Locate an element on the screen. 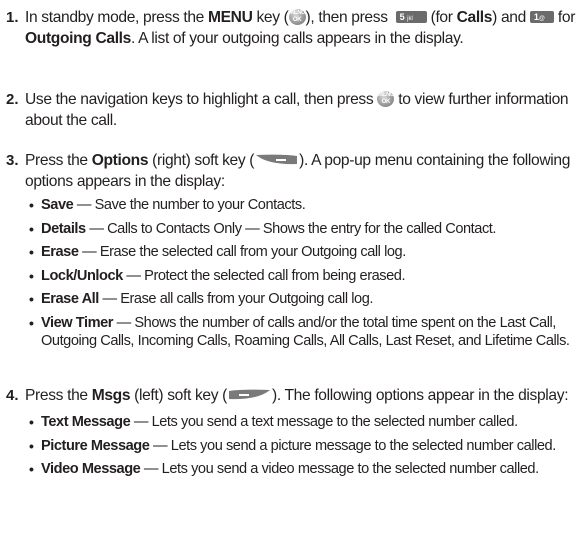 The image size is (587, 556). right-soft-key-icon is located at coordinates (277, 159).